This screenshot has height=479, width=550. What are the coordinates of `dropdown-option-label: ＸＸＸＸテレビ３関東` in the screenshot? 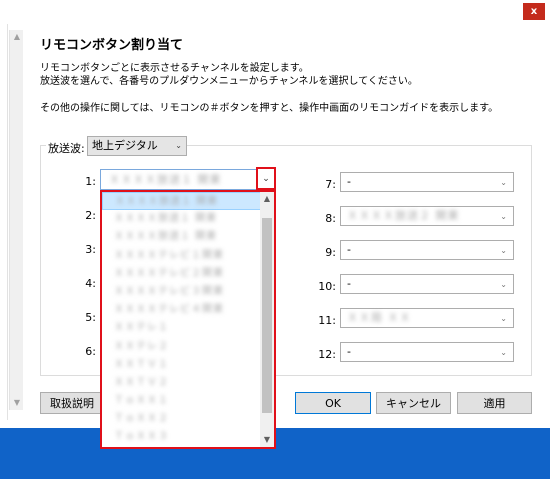 It's located at (169, 291).